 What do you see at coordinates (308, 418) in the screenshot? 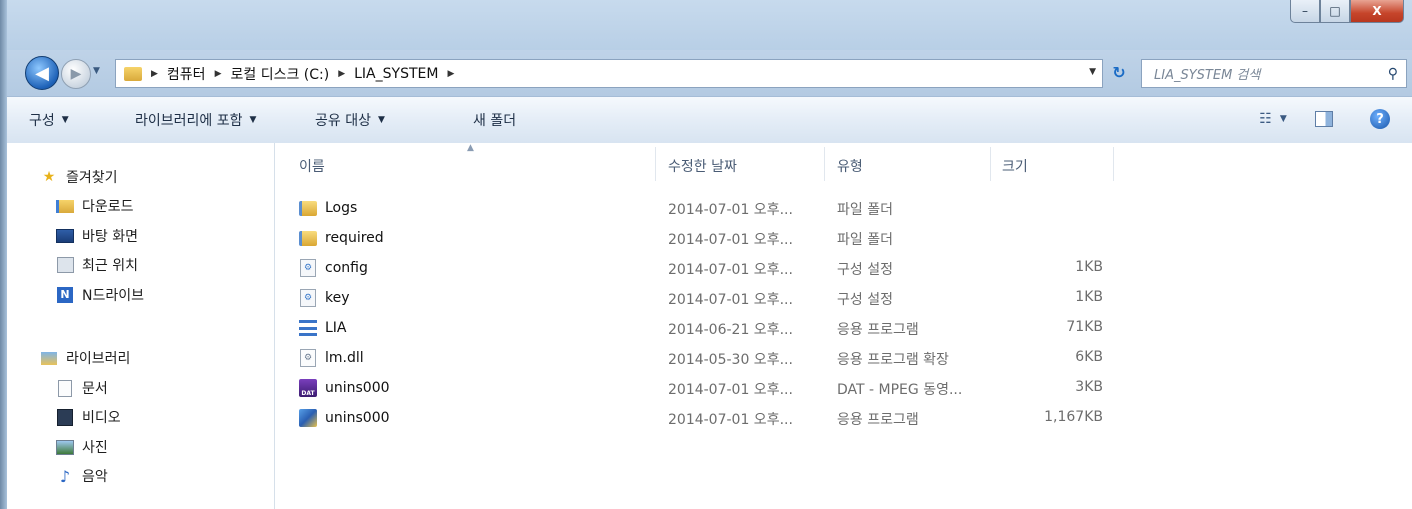
I see `setup-application-icon` at bounding box center [308, 418].